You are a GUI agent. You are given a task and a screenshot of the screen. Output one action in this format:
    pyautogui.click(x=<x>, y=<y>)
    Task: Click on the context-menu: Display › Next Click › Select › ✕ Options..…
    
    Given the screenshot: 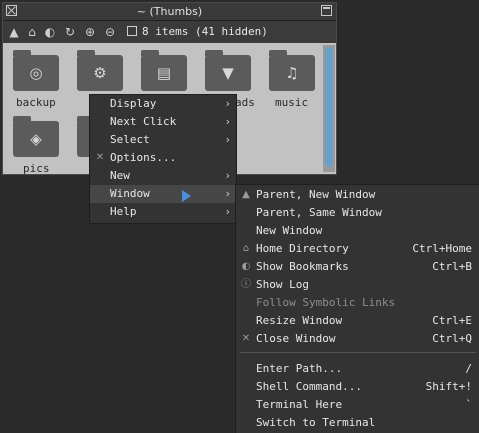 What is the action you would take?
    pyautogui.click(x=163, y=159)
    